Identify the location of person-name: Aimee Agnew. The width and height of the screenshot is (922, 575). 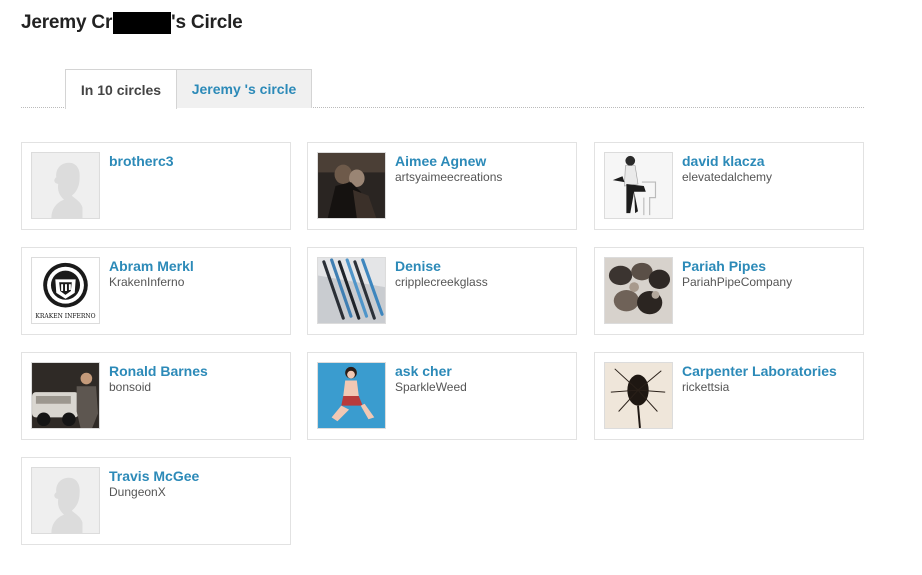
(440, 161).